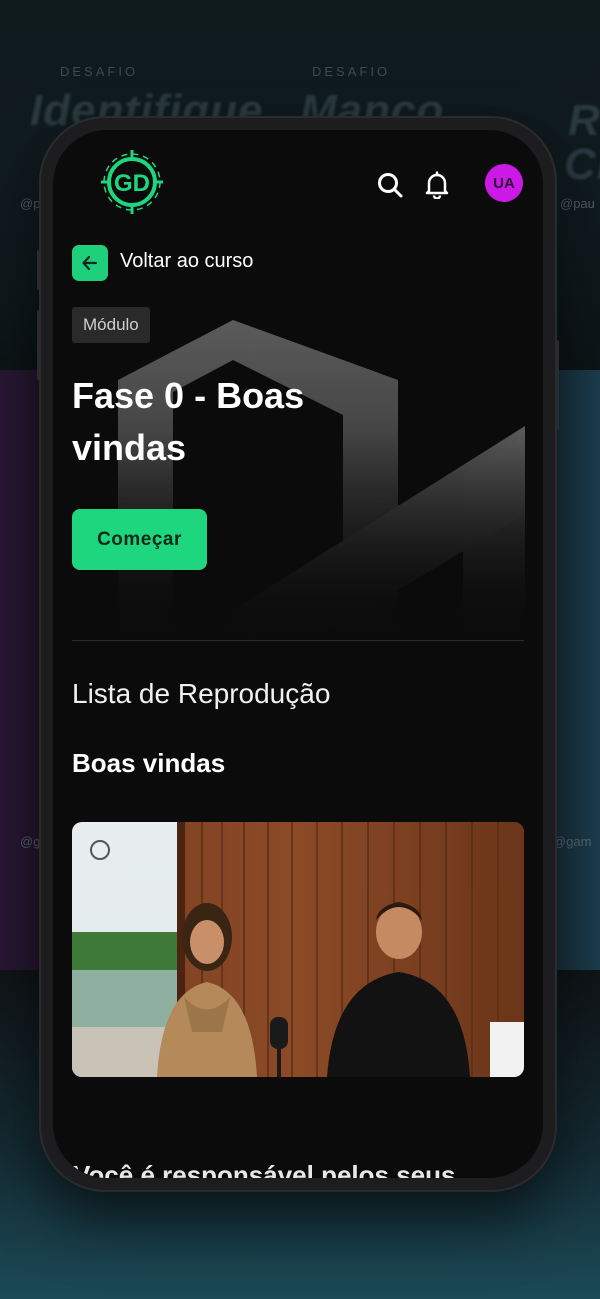 The height and width of the screenshot is (1299, 600). What do you see at coordinates (572, 841) in the screenshot?
I see `bg-handle: @gam` at bounding box center [572, 841].